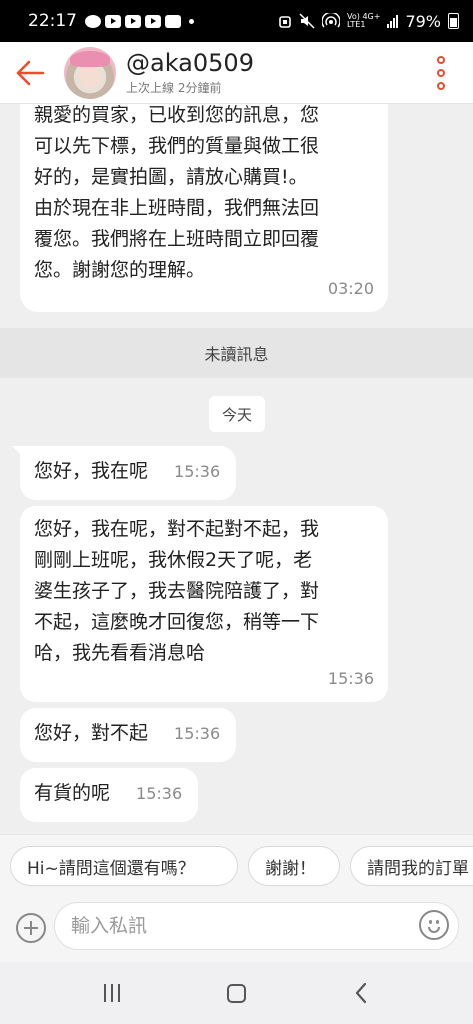 The image size is (473, 1024). I want to click on message-line: 可以先下標，我們的質量與做工很, so click(177, 146).